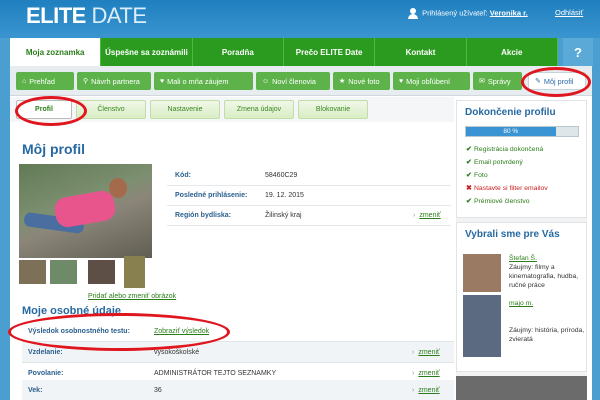 The image size is (600, 400). I want to click on change-region-link: zmeniť, so click(426, 215).